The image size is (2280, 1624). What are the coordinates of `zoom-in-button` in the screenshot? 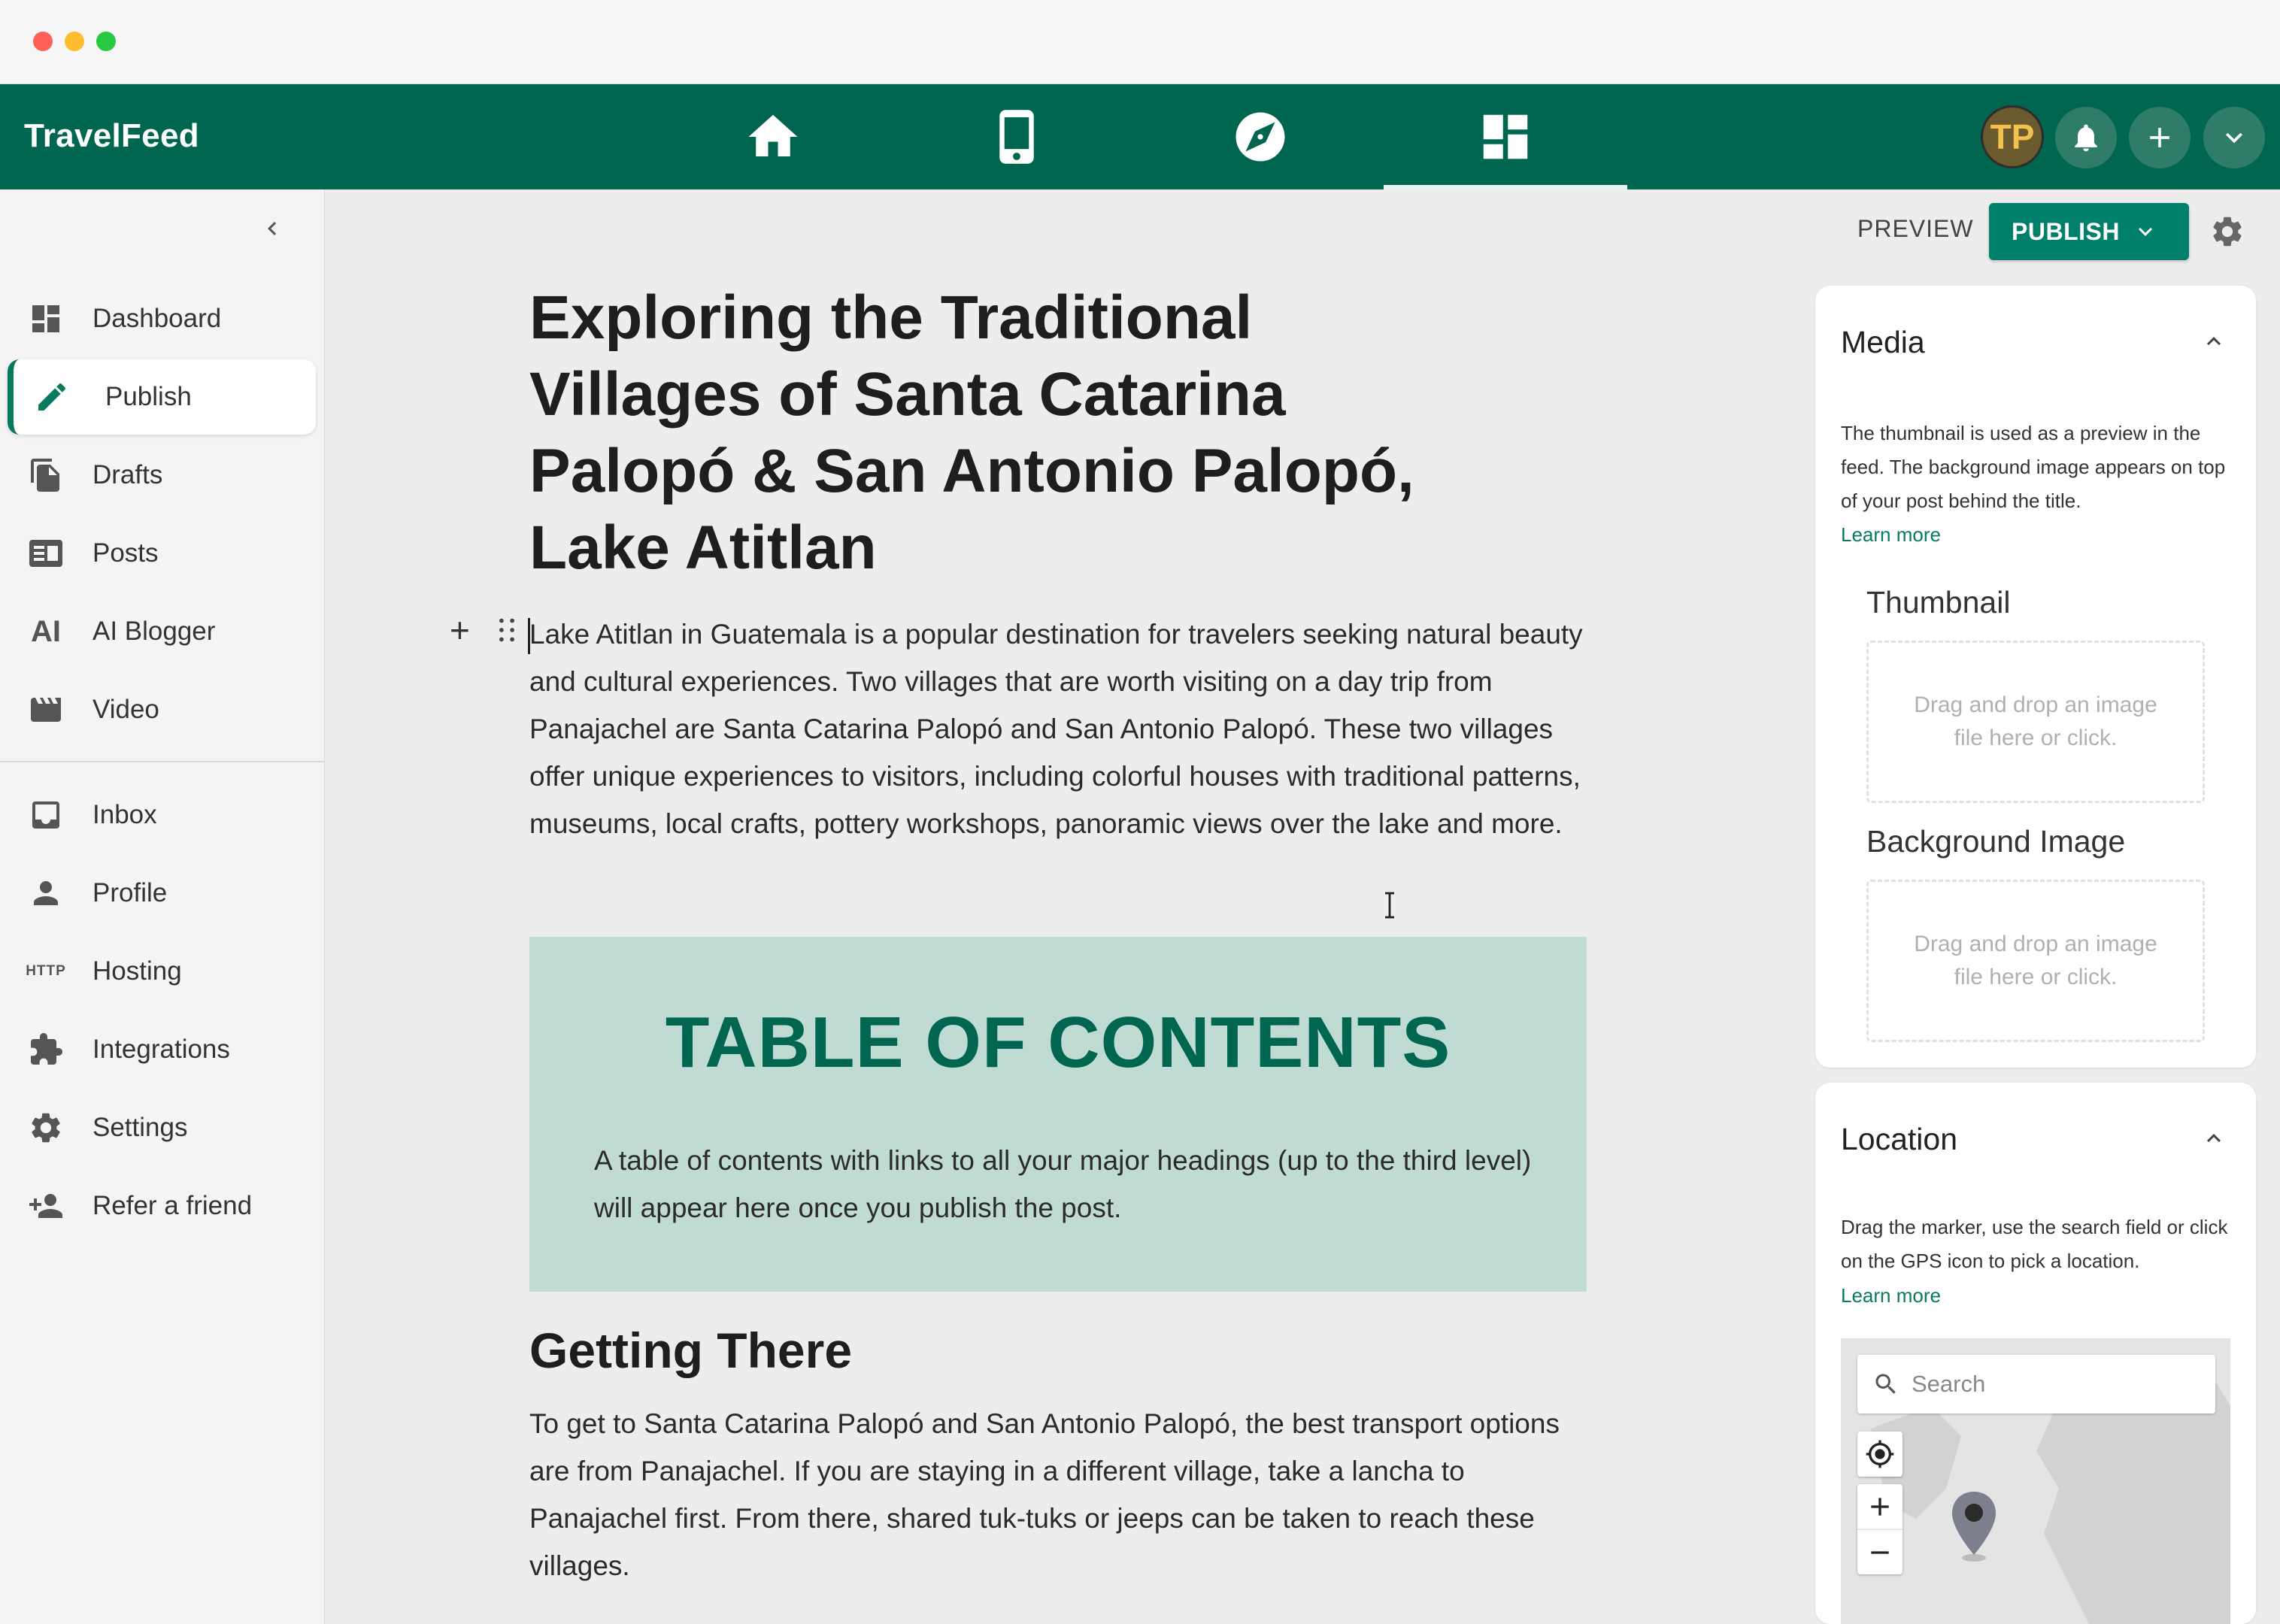 It's located at (1880, 1506).